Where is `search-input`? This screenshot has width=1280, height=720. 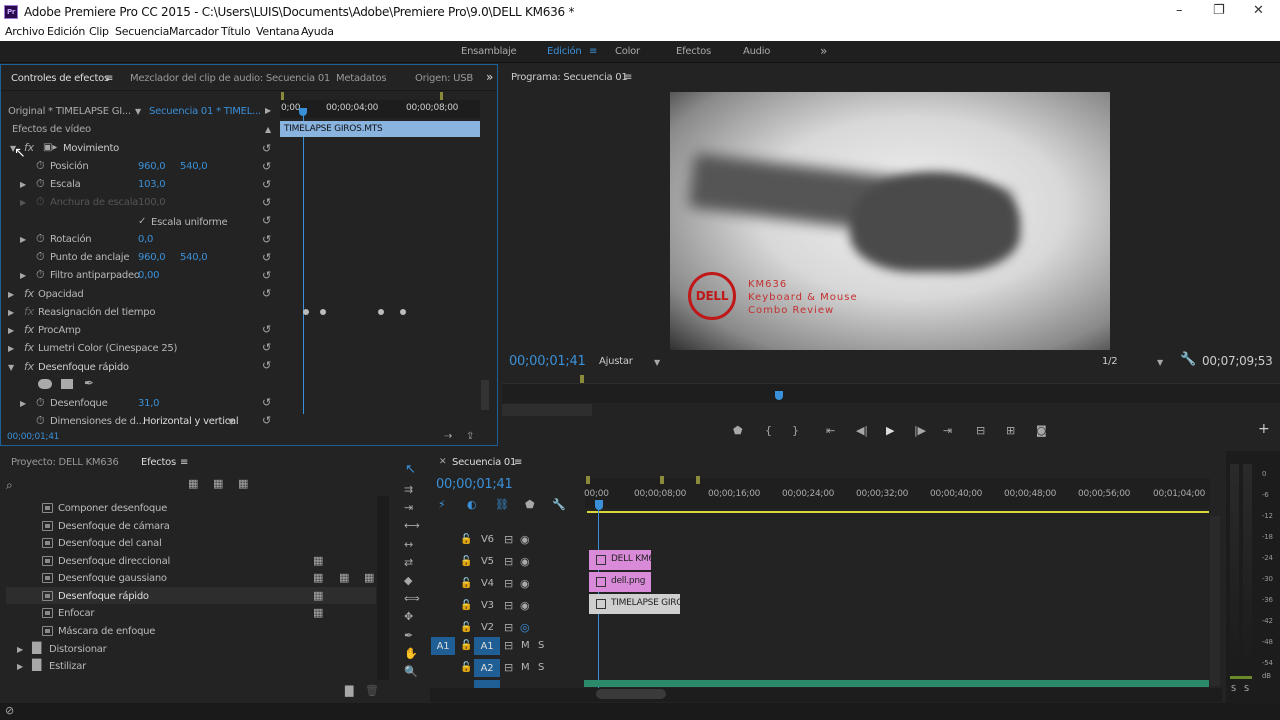
search-input is located at coordinates (100, 485).